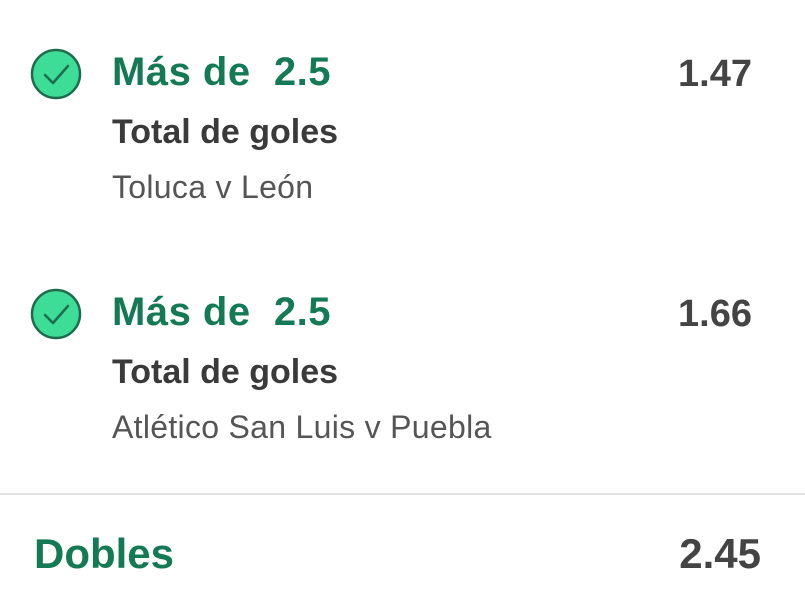  Describe the element at coordinates (715, 314) in the screenshot. I see `selection-odds: 1.66` at that location.